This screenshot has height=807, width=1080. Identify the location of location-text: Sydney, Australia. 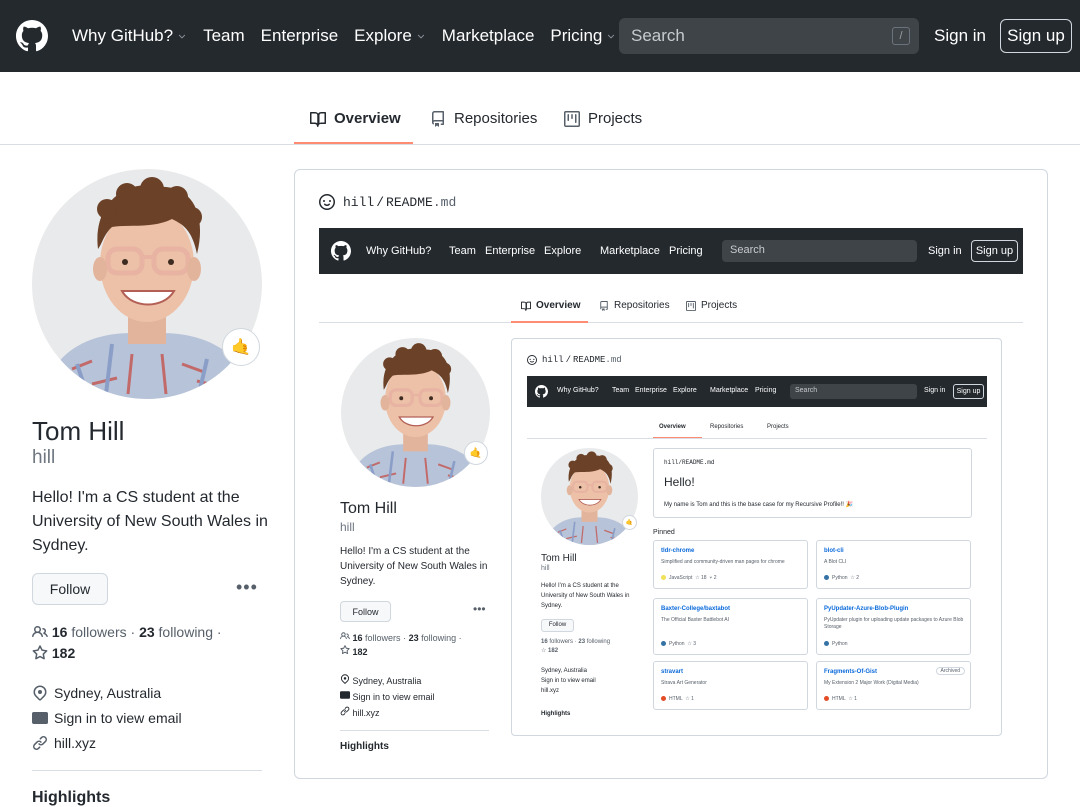
(108, 693).